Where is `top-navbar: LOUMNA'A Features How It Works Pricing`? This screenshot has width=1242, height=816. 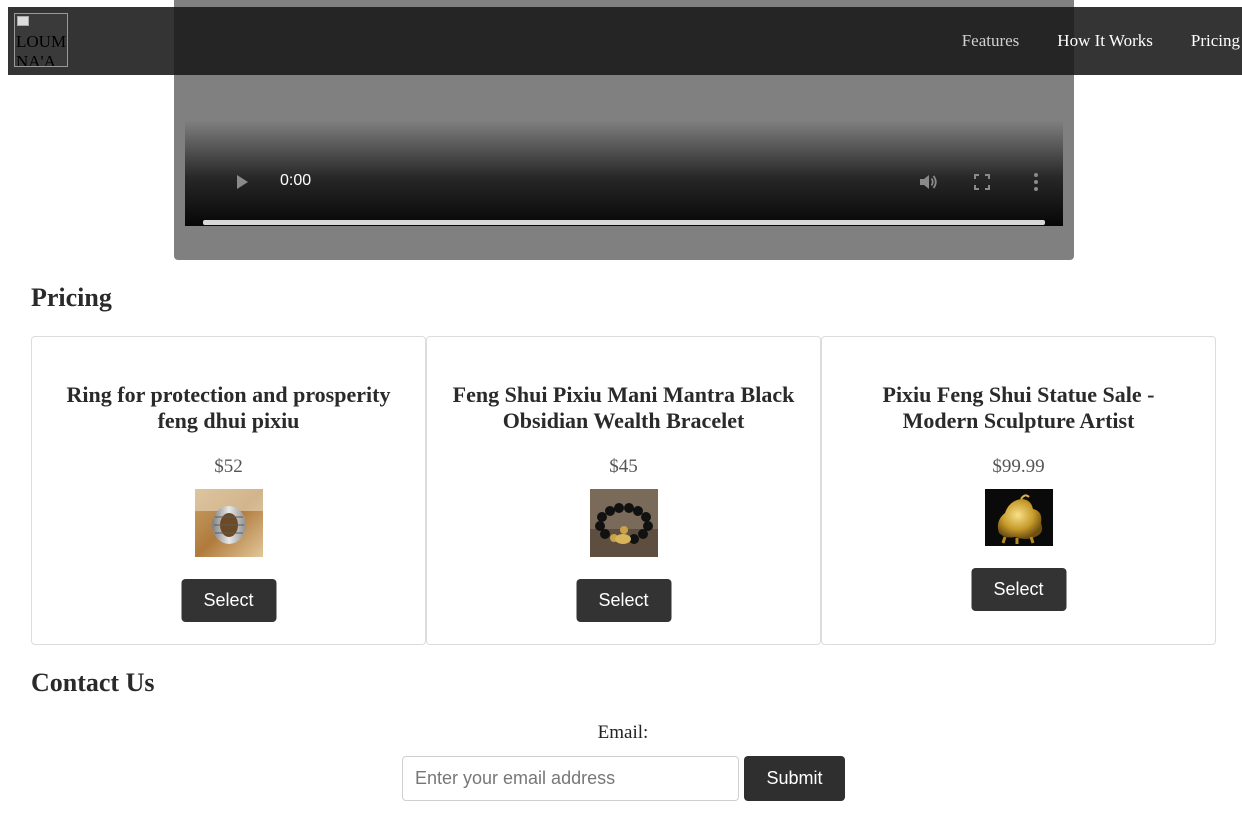
top-navbar: LOUMNA'A Features How It Works Pricing is located at coordinates (625, 41).